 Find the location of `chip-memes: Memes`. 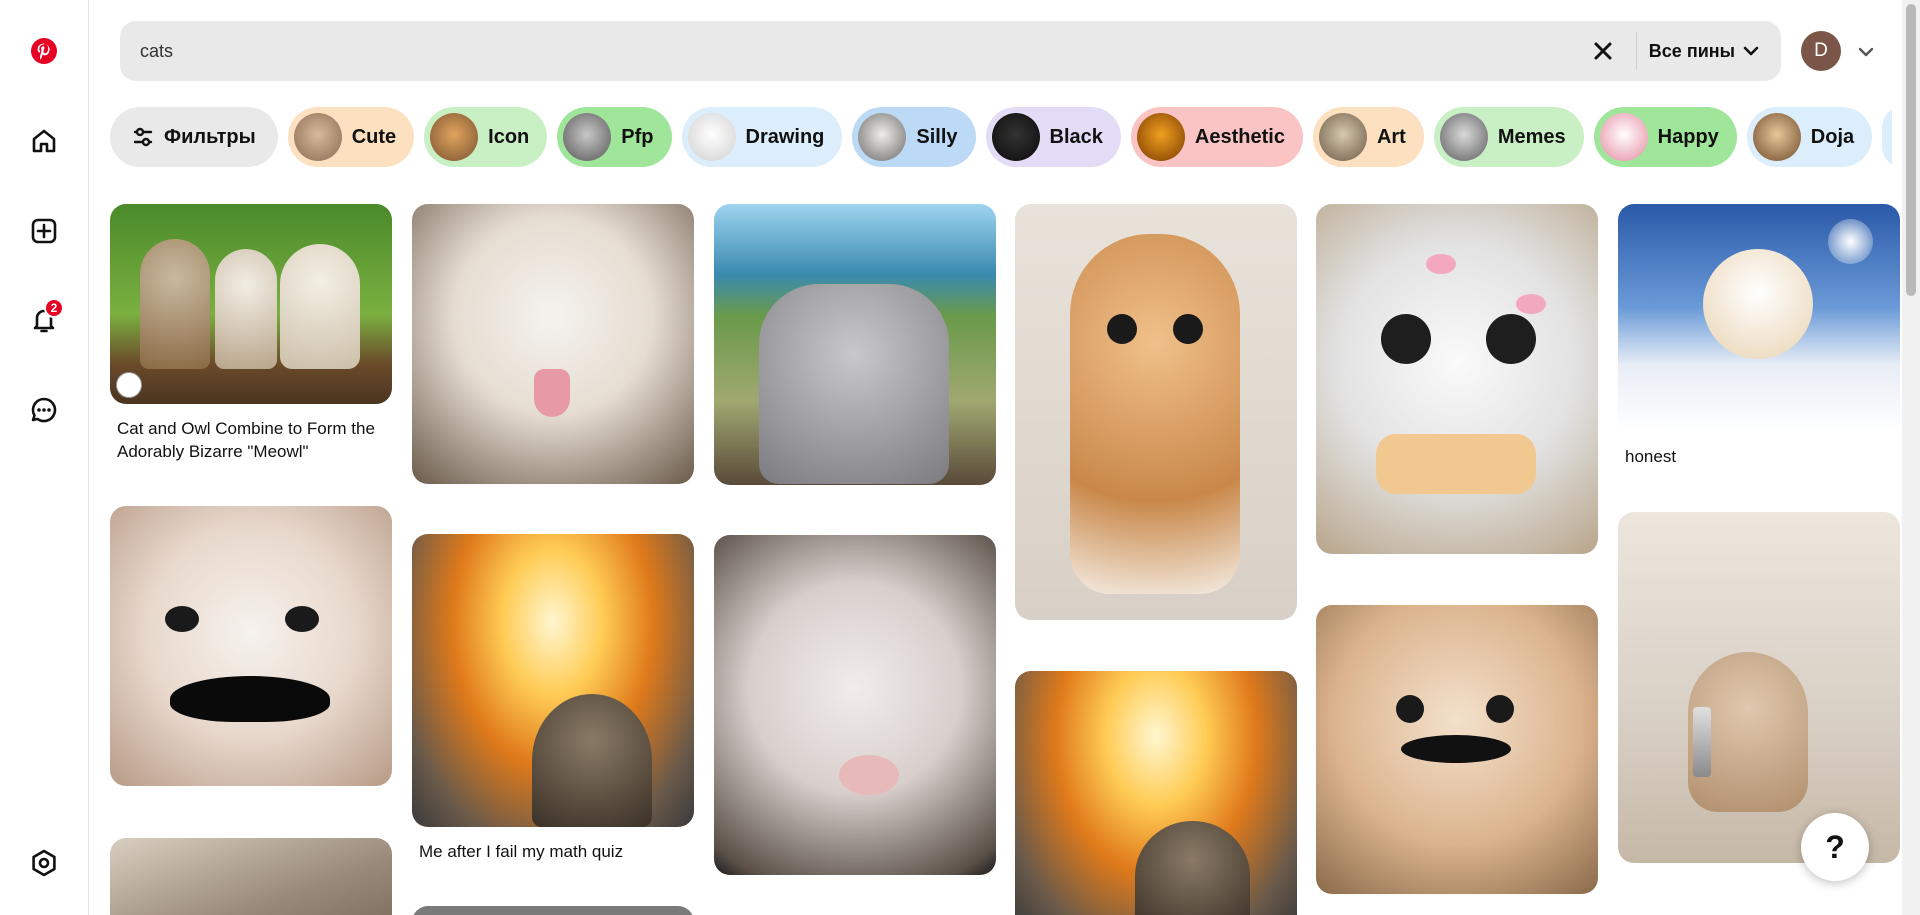

chip-memes: Memes is located at coordinates (1508, 137).